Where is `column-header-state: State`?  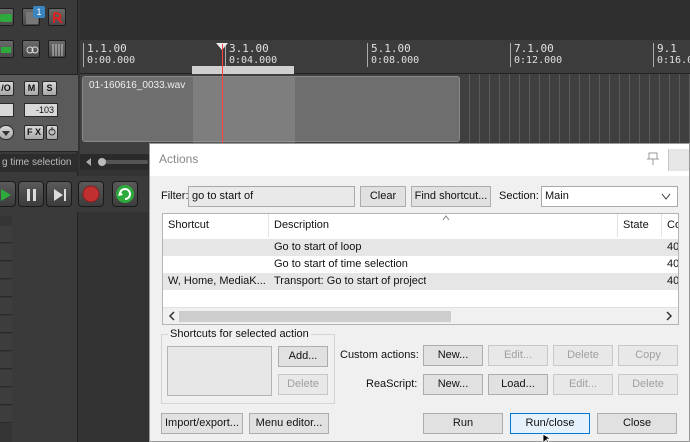
column-header-state: State is located at coordinates (640, 225).